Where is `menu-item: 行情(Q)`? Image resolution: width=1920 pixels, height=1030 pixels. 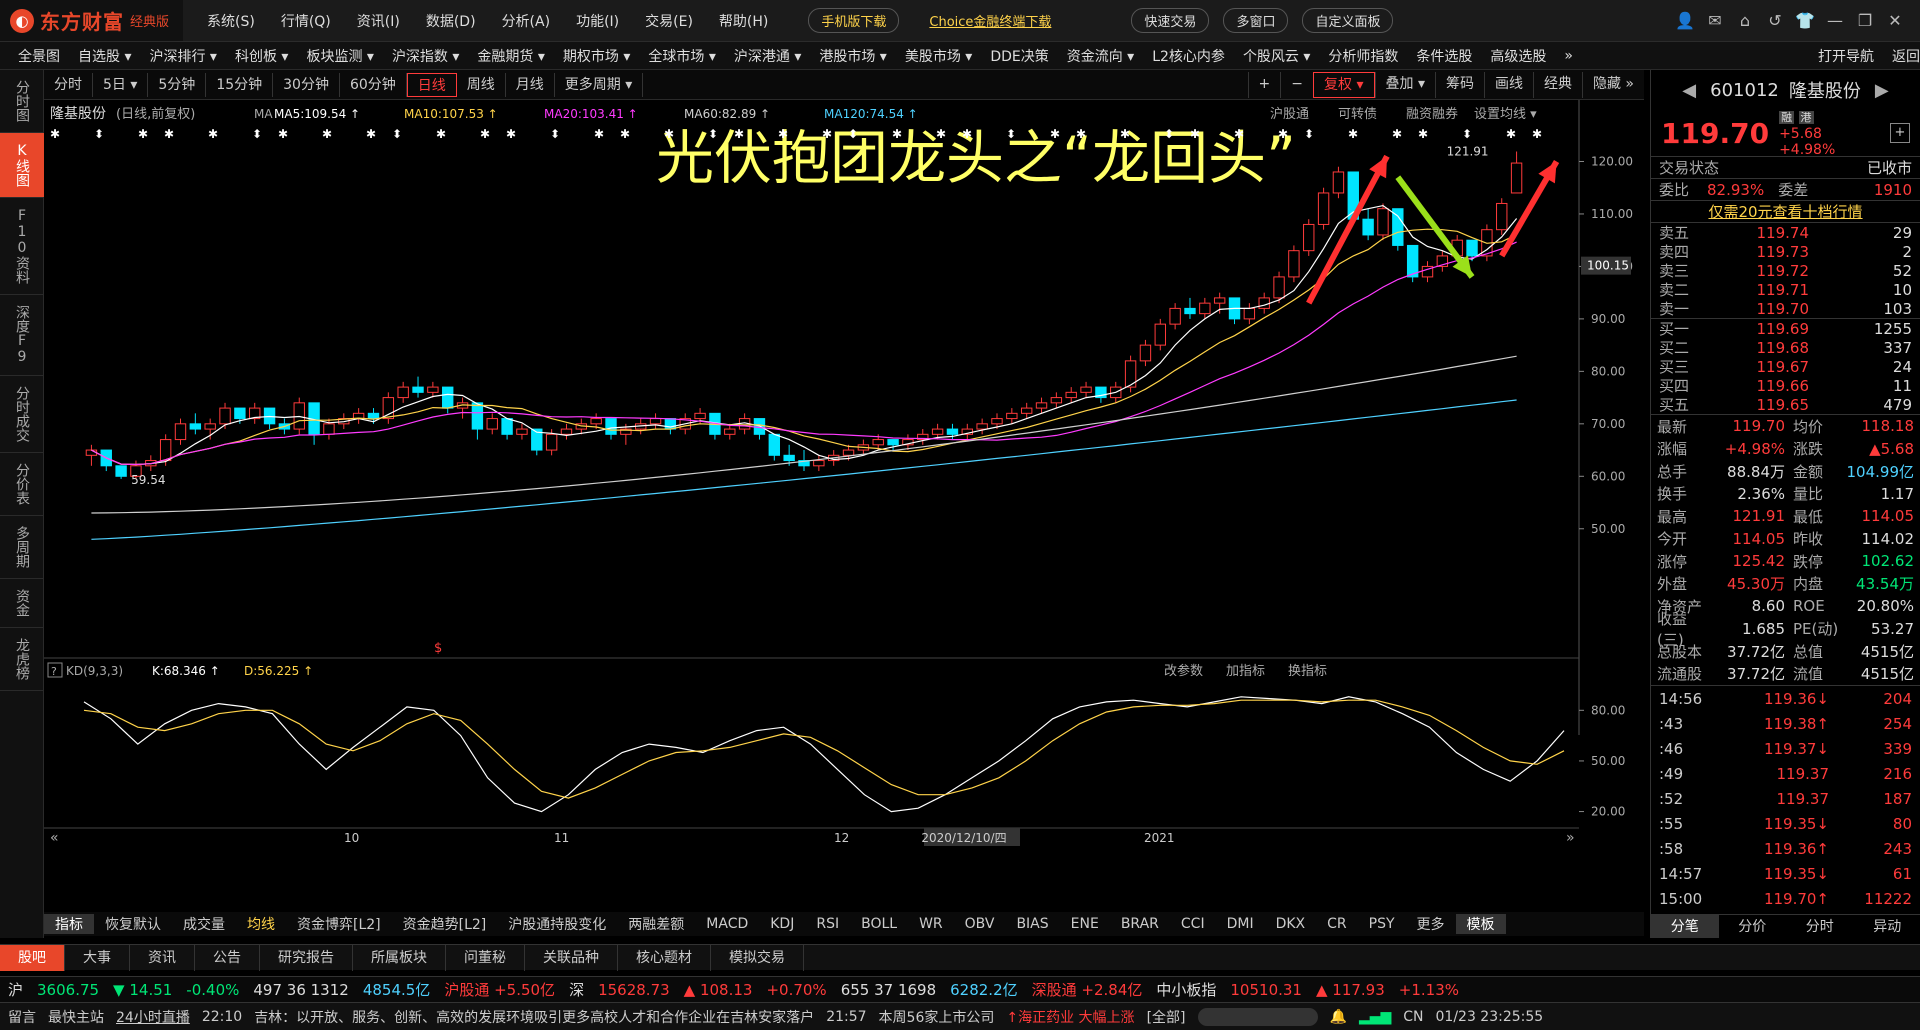
menu-item: 行情(Q) is located at coordinates (306, 21).